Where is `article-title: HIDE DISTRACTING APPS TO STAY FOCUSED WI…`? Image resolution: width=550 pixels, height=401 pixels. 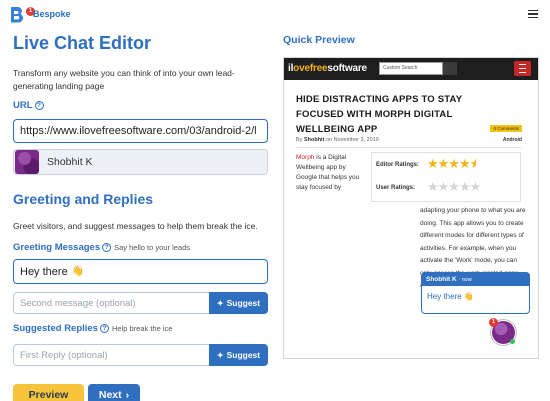
article-title: HIDE DISTRACTING APPS TO STAY FOCUSED WI… is located at coordinates (379, 114).